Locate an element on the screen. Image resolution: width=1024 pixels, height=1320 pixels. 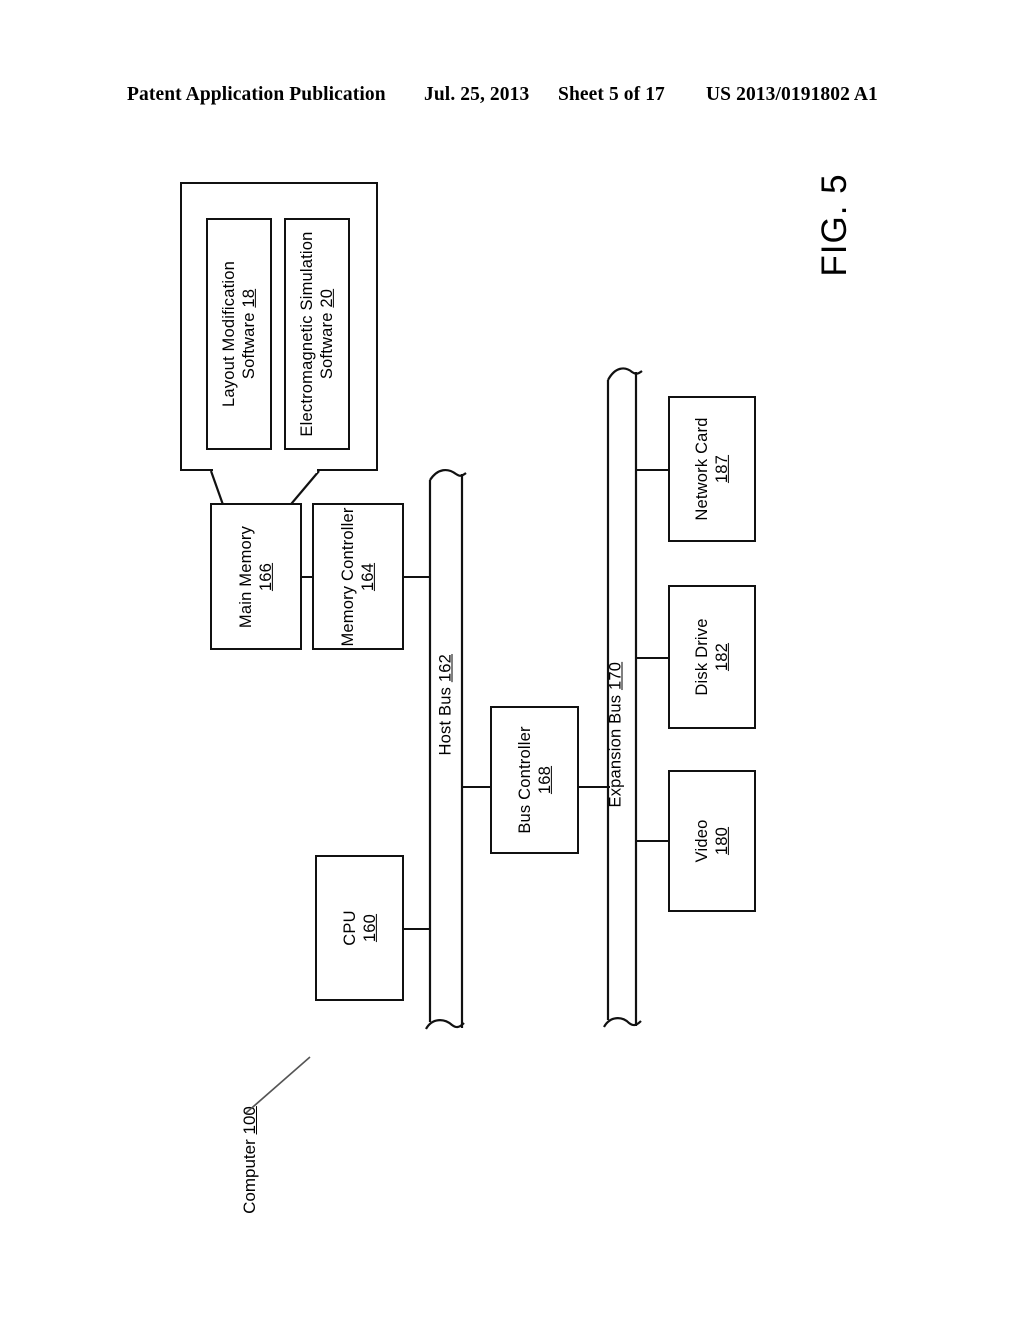
block-cpu-label: CPU 160 is located at coordinates (359, 928).